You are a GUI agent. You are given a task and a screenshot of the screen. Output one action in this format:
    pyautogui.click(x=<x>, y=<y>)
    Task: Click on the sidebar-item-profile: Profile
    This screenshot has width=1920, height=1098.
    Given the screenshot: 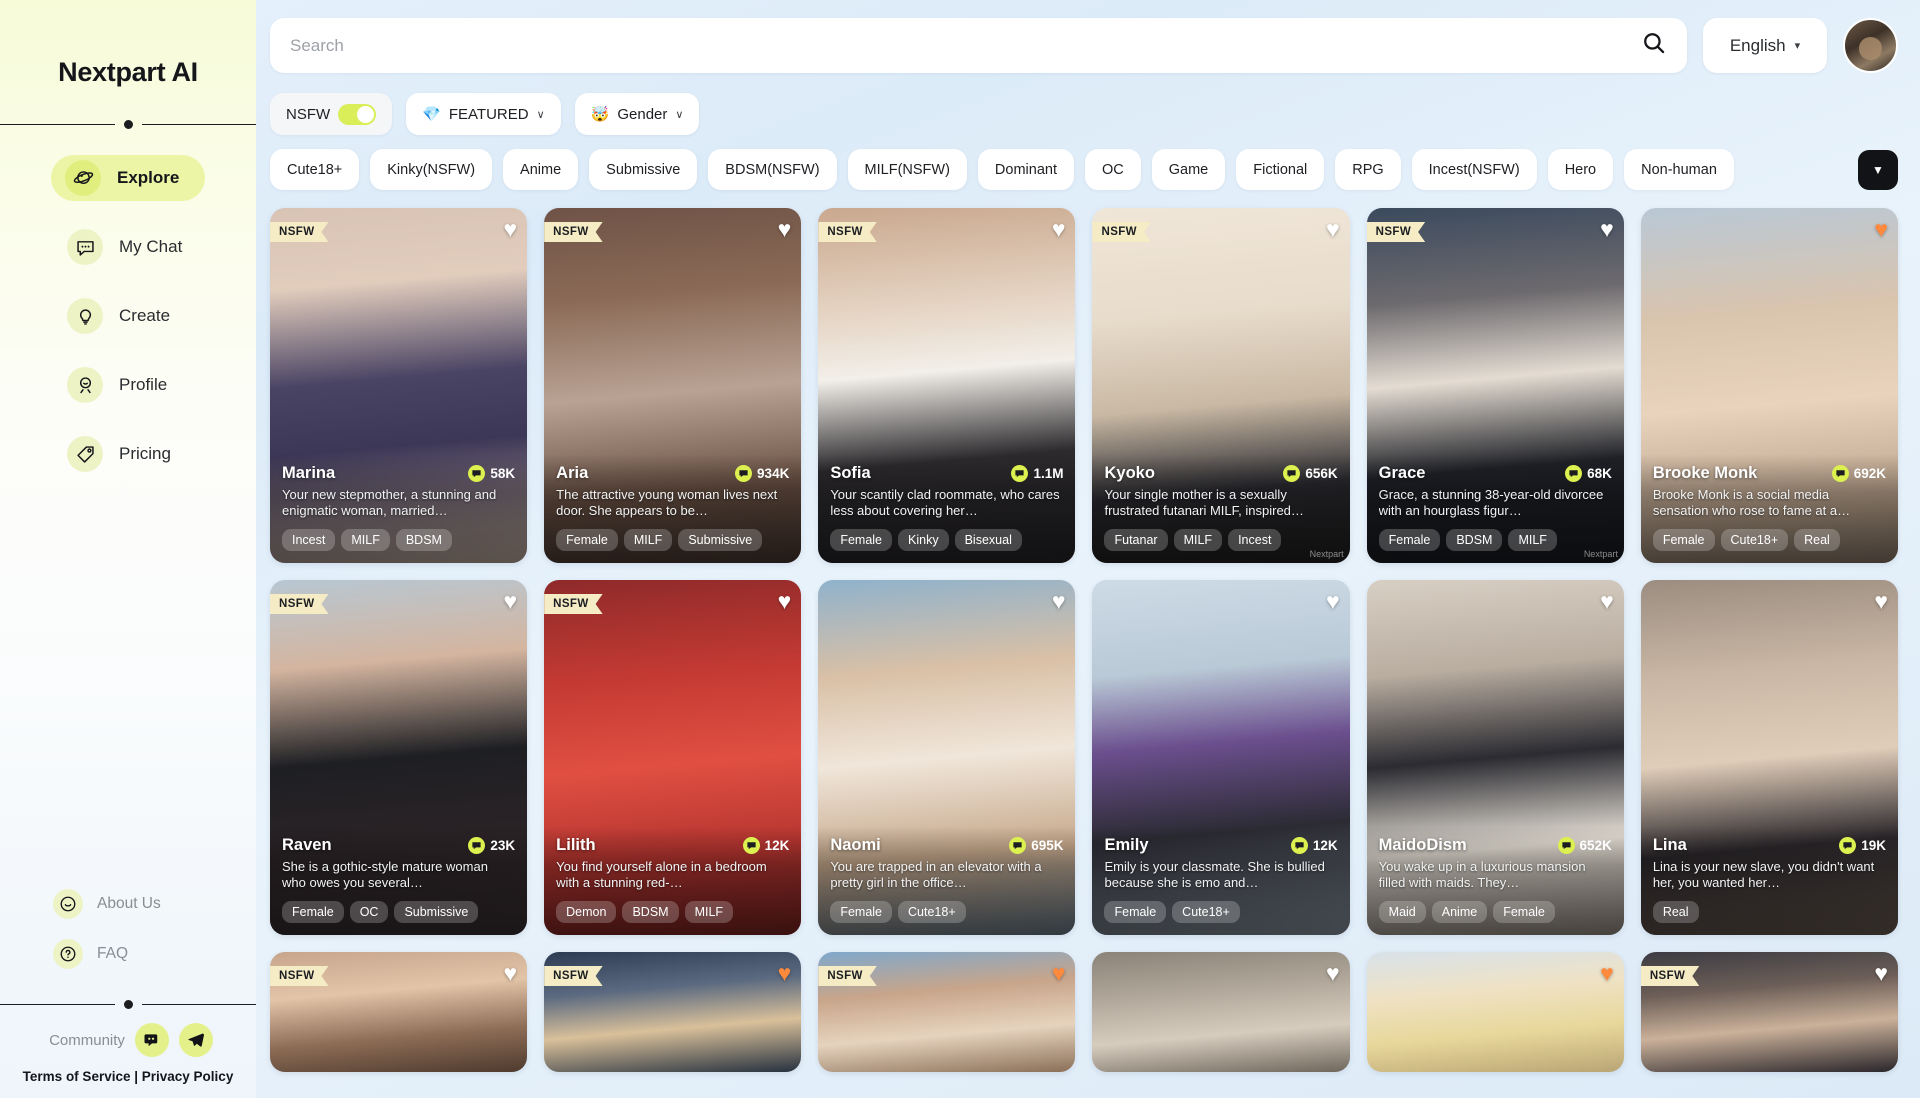 What is the action you would take?
    pyautogui.click(x=128, y=385)
    